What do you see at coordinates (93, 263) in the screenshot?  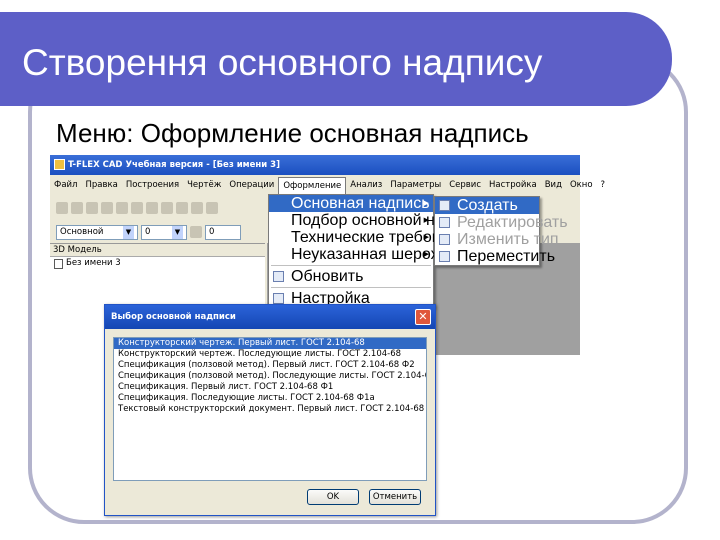 I see `tree-item-label: Без имени 3` at bounding box center [93, 263].